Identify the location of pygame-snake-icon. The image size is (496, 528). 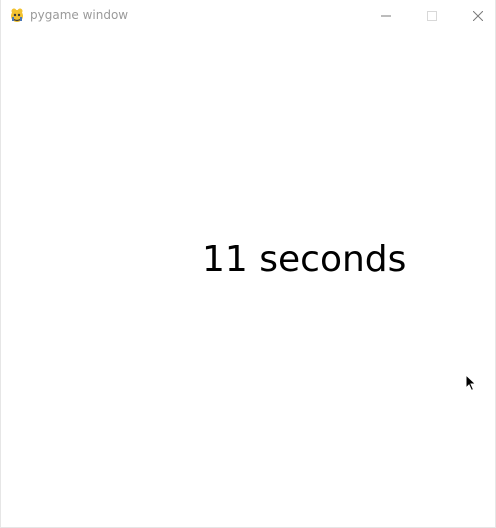
(17, 15).